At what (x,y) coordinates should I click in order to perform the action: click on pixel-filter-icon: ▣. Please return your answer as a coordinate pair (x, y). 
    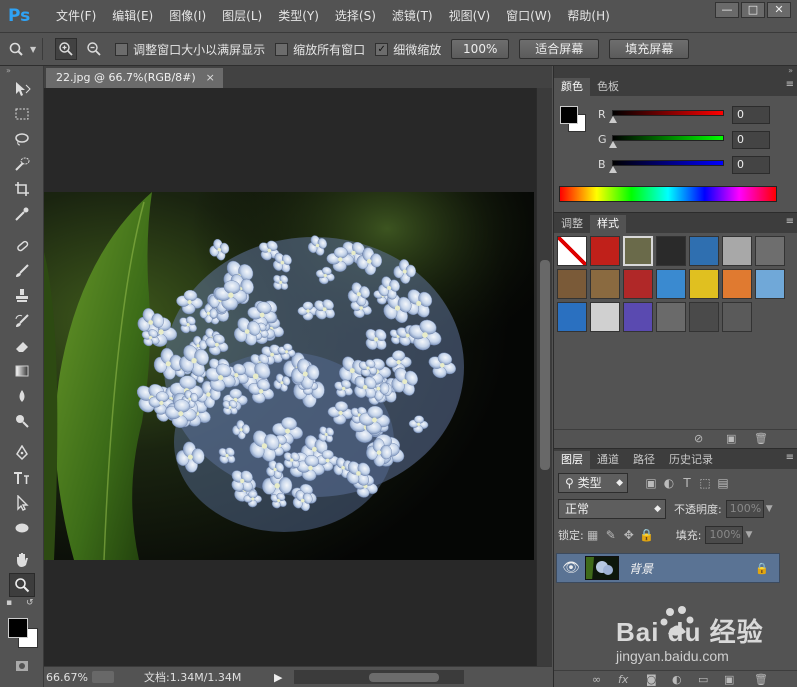
    Looking at the image, I should click on (651, 483).